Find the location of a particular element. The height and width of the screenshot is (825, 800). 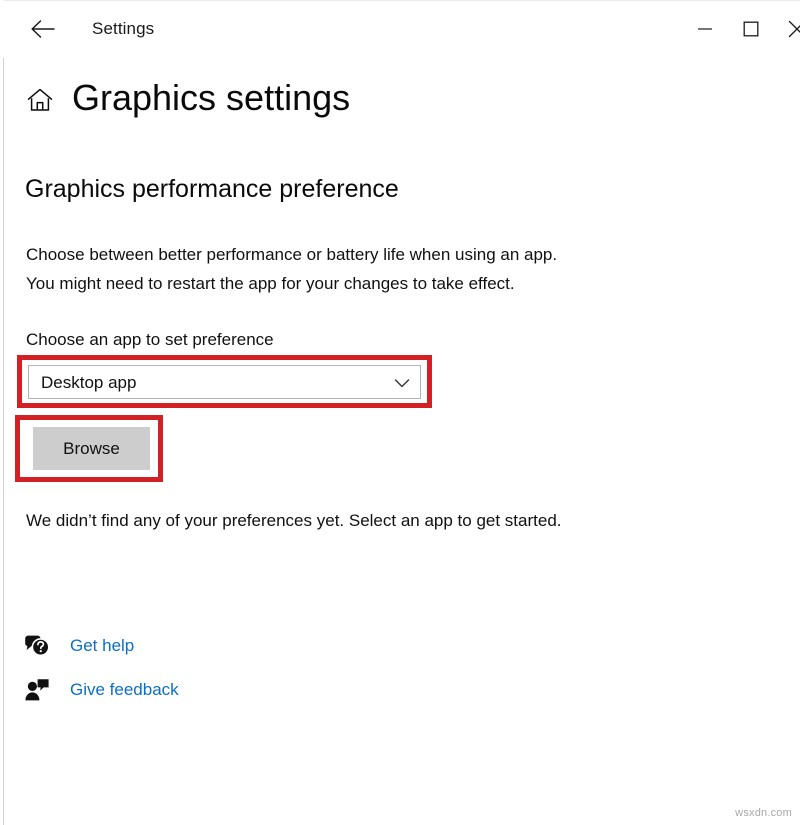

page-title: Graphics settings is located at coordinates (211, 97).